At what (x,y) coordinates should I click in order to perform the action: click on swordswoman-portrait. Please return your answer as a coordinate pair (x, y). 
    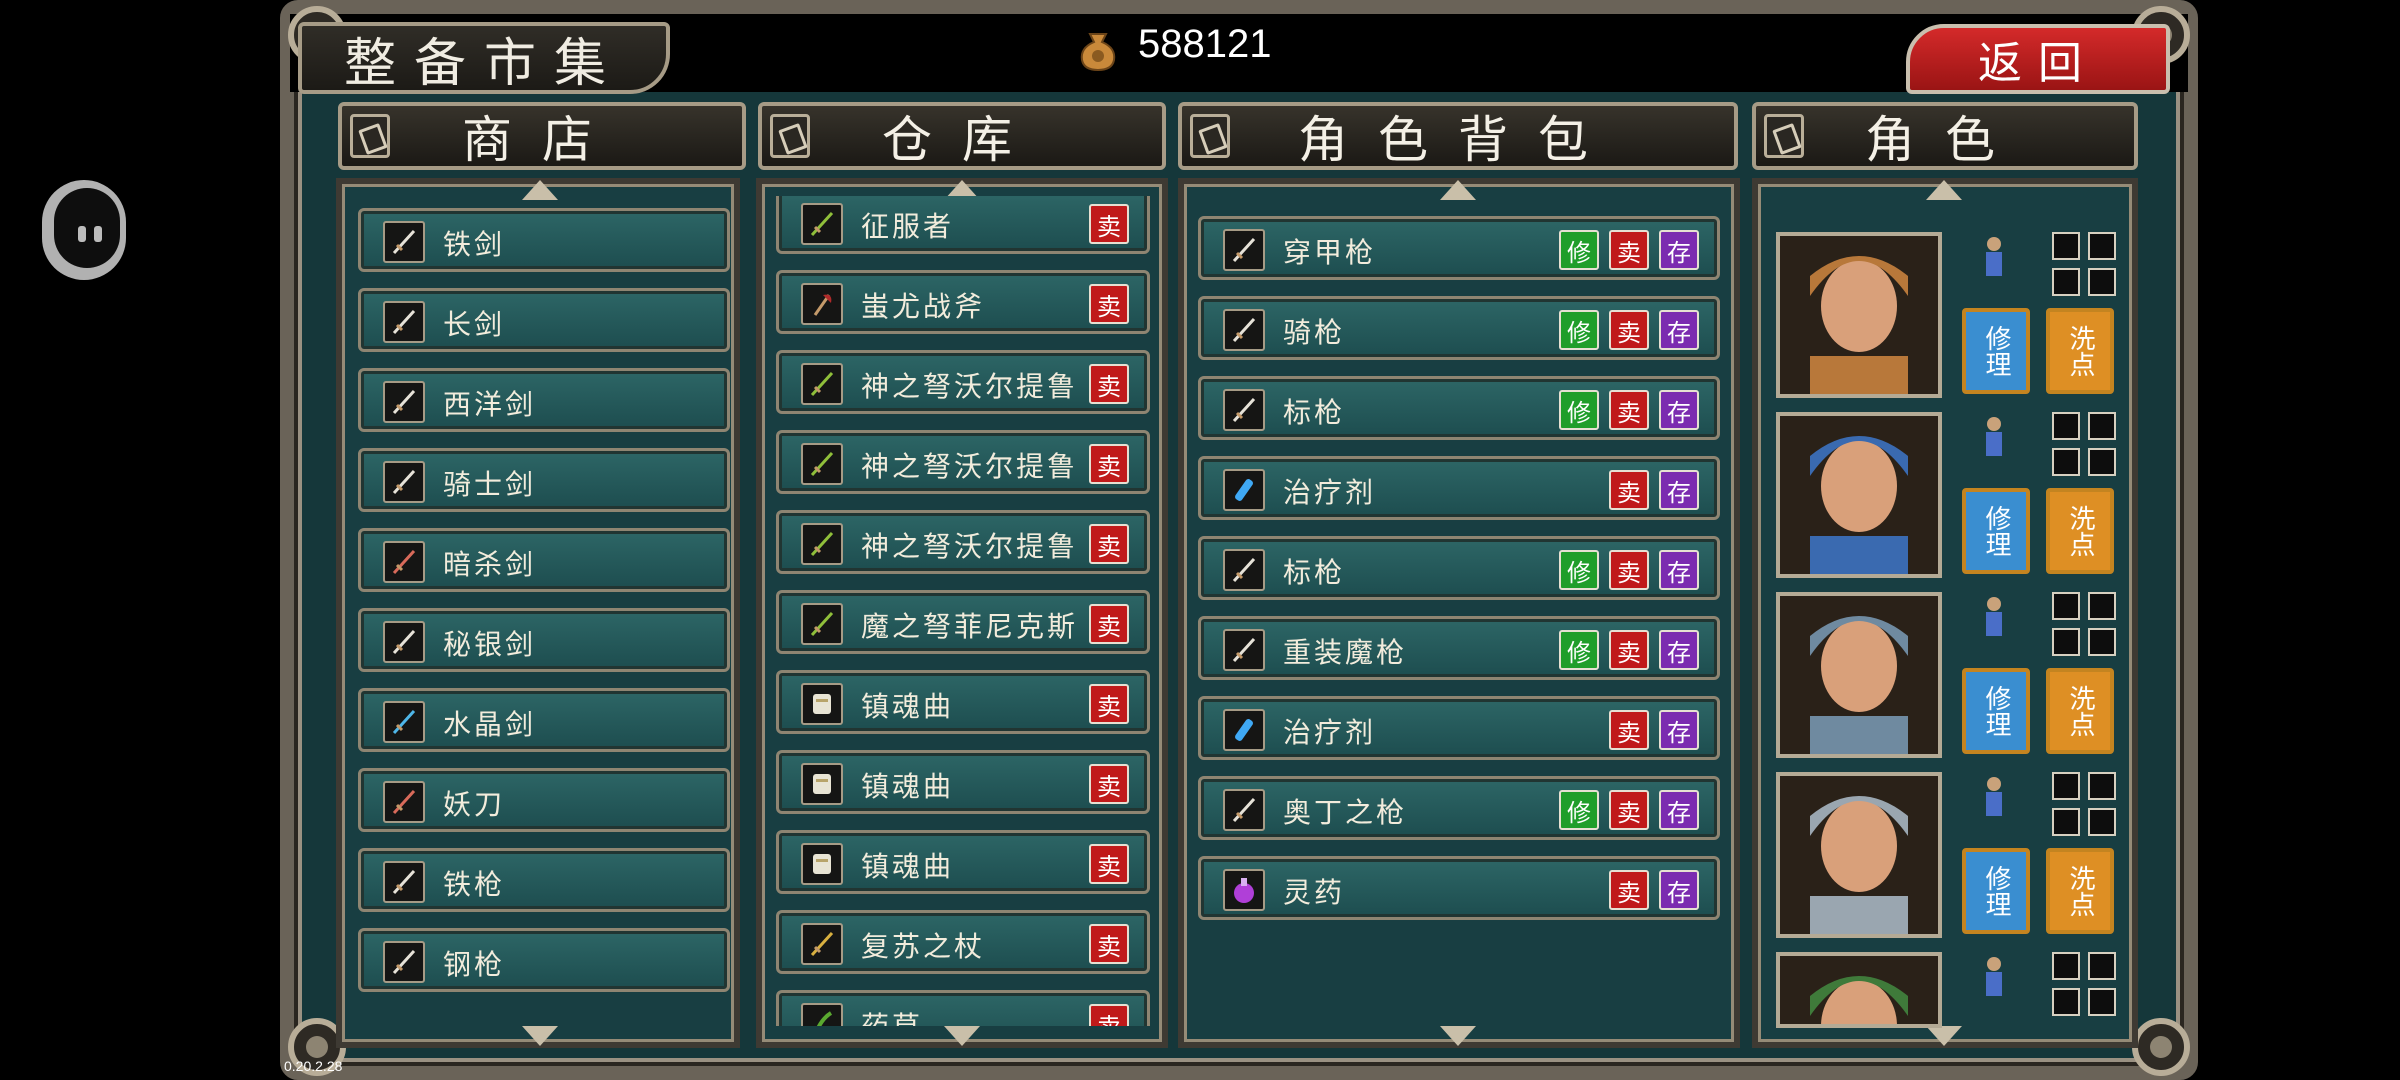
    Looking at the image, I should click on (1859, 675).